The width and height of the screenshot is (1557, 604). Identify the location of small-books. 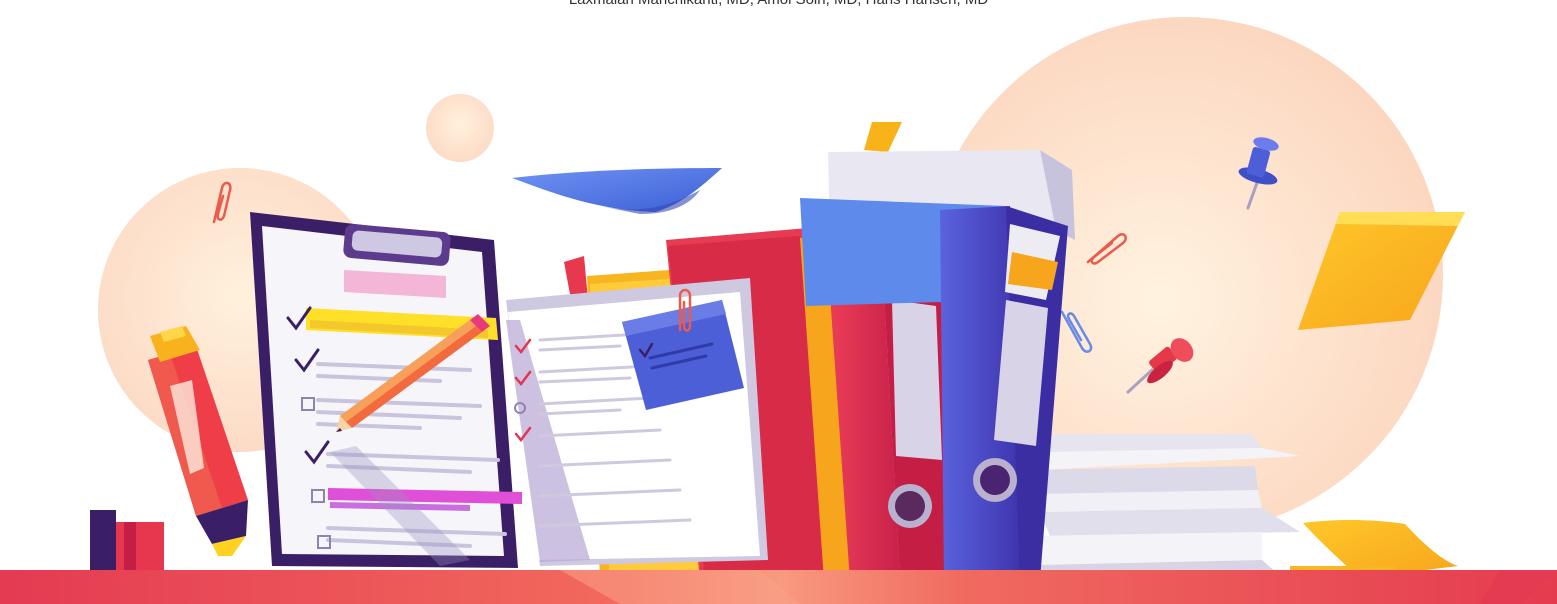
(127, 540).